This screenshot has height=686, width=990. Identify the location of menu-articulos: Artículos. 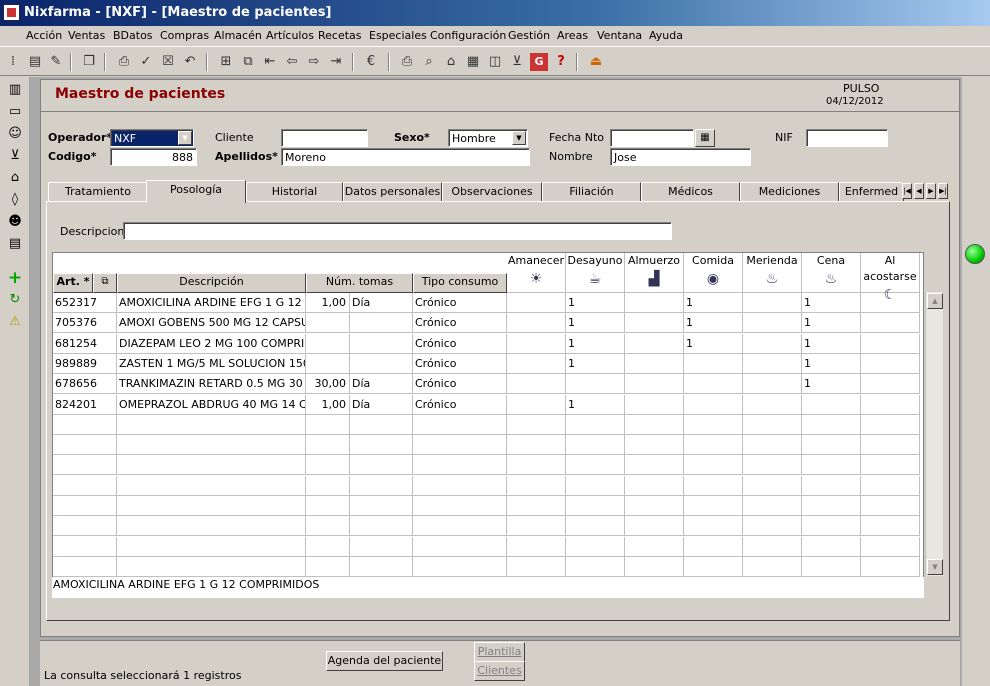
(290, 35).